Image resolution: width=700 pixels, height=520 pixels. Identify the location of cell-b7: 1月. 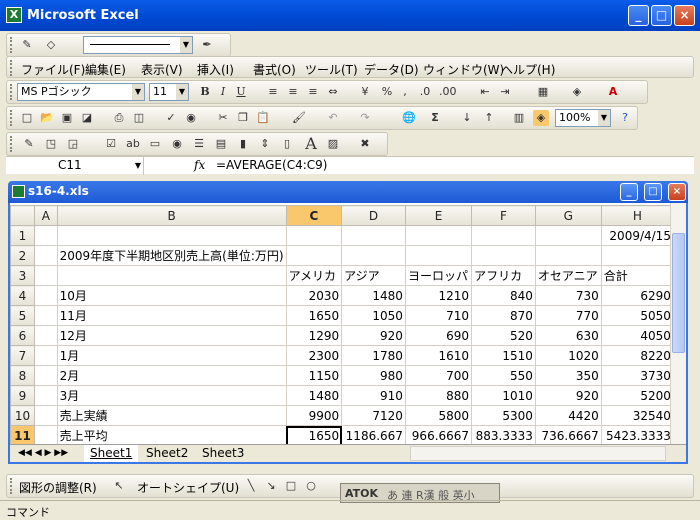
(171, 355).